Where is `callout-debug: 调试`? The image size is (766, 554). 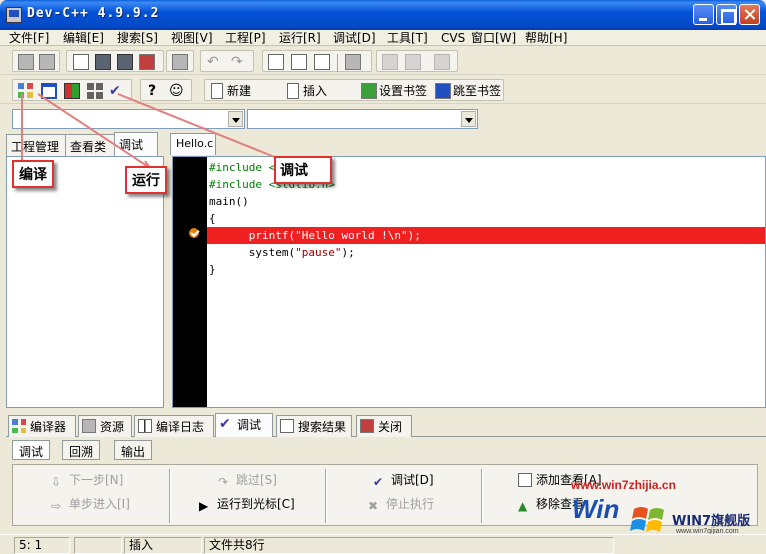 callout-debug: 调试 is located at coordinates (303, 170).